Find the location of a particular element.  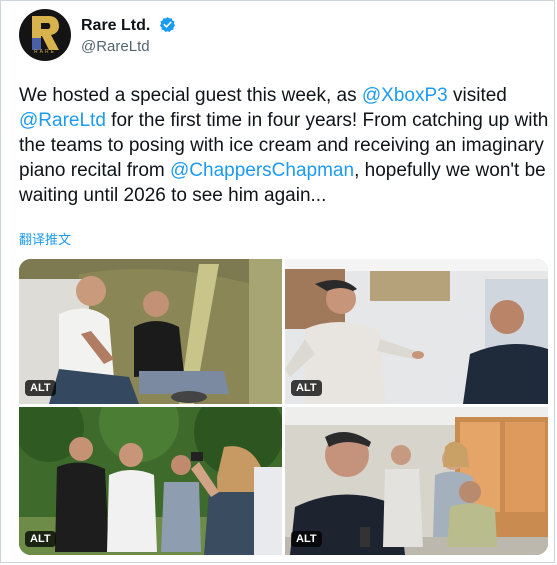

tweet-text-segment: visited is located at coordinates (477, 95).